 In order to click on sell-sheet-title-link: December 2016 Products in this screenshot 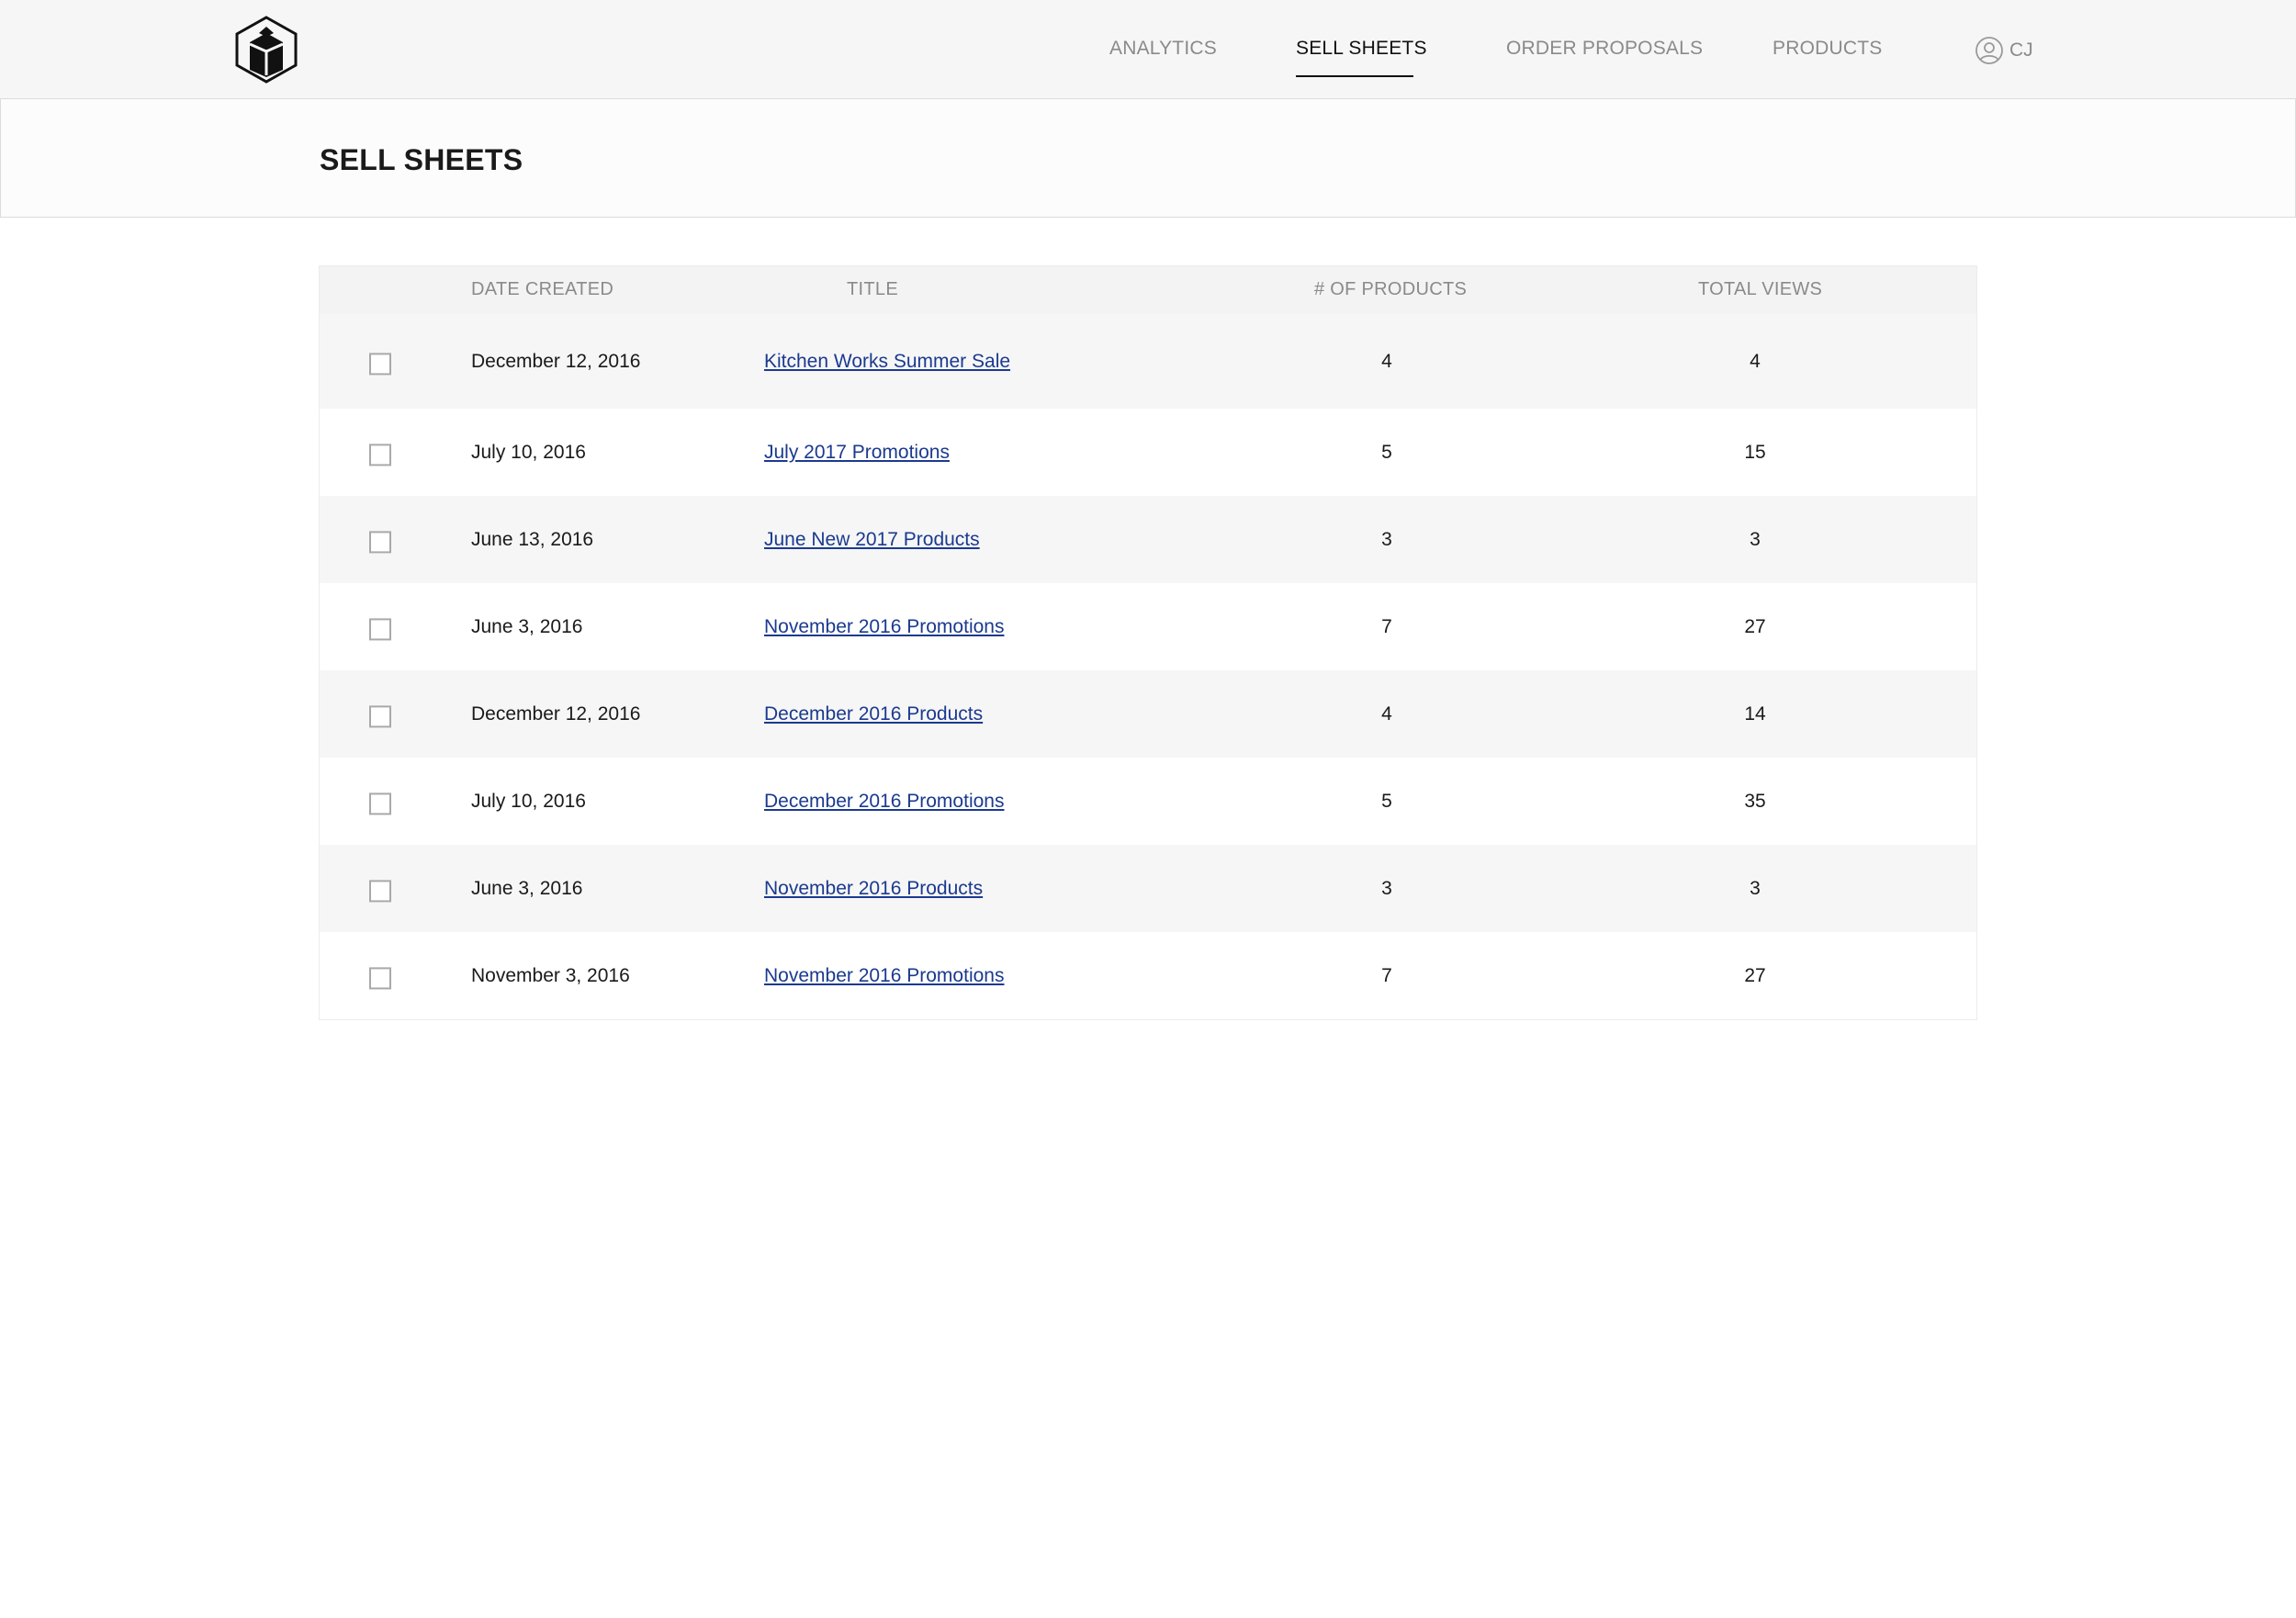, I will do `click(873, 714)`.